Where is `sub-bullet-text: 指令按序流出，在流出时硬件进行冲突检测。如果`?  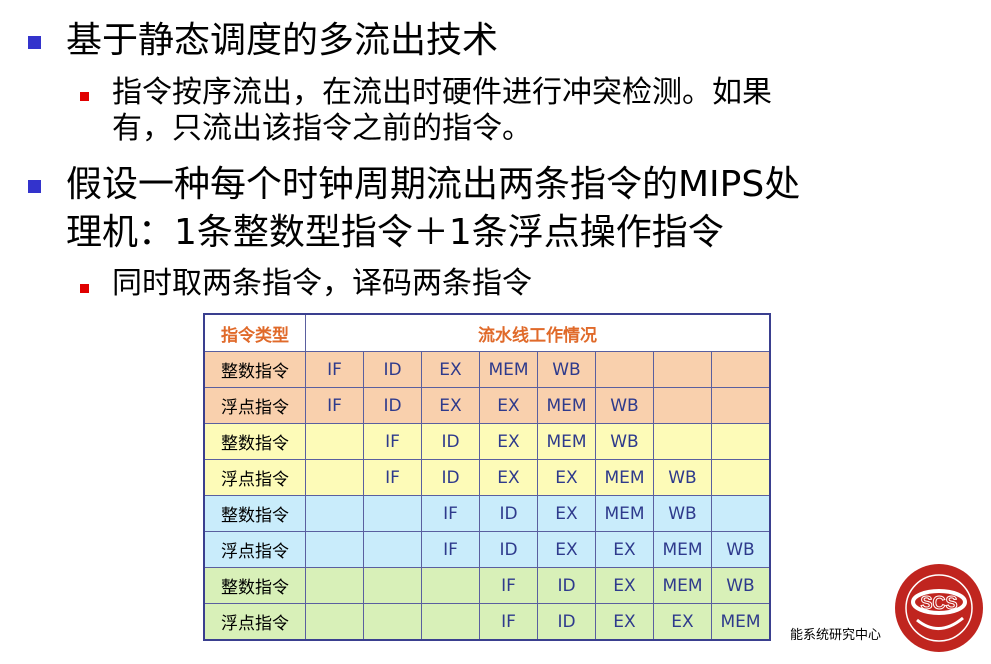 sub-bullet-text: 指令按序流出，在流出时硬件进行冲突检测。如果 is located at coordinates (442, 92).